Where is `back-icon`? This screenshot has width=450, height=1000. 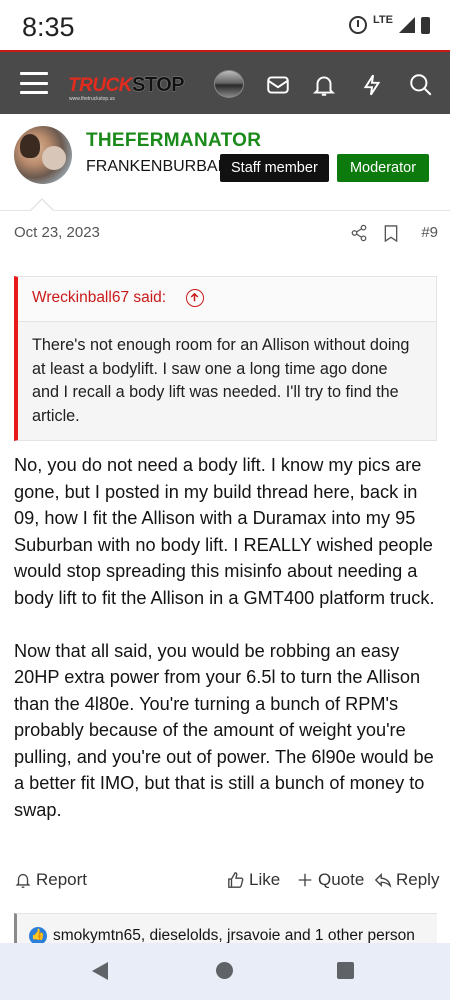 back-icon is located at coordinates (100, 971).